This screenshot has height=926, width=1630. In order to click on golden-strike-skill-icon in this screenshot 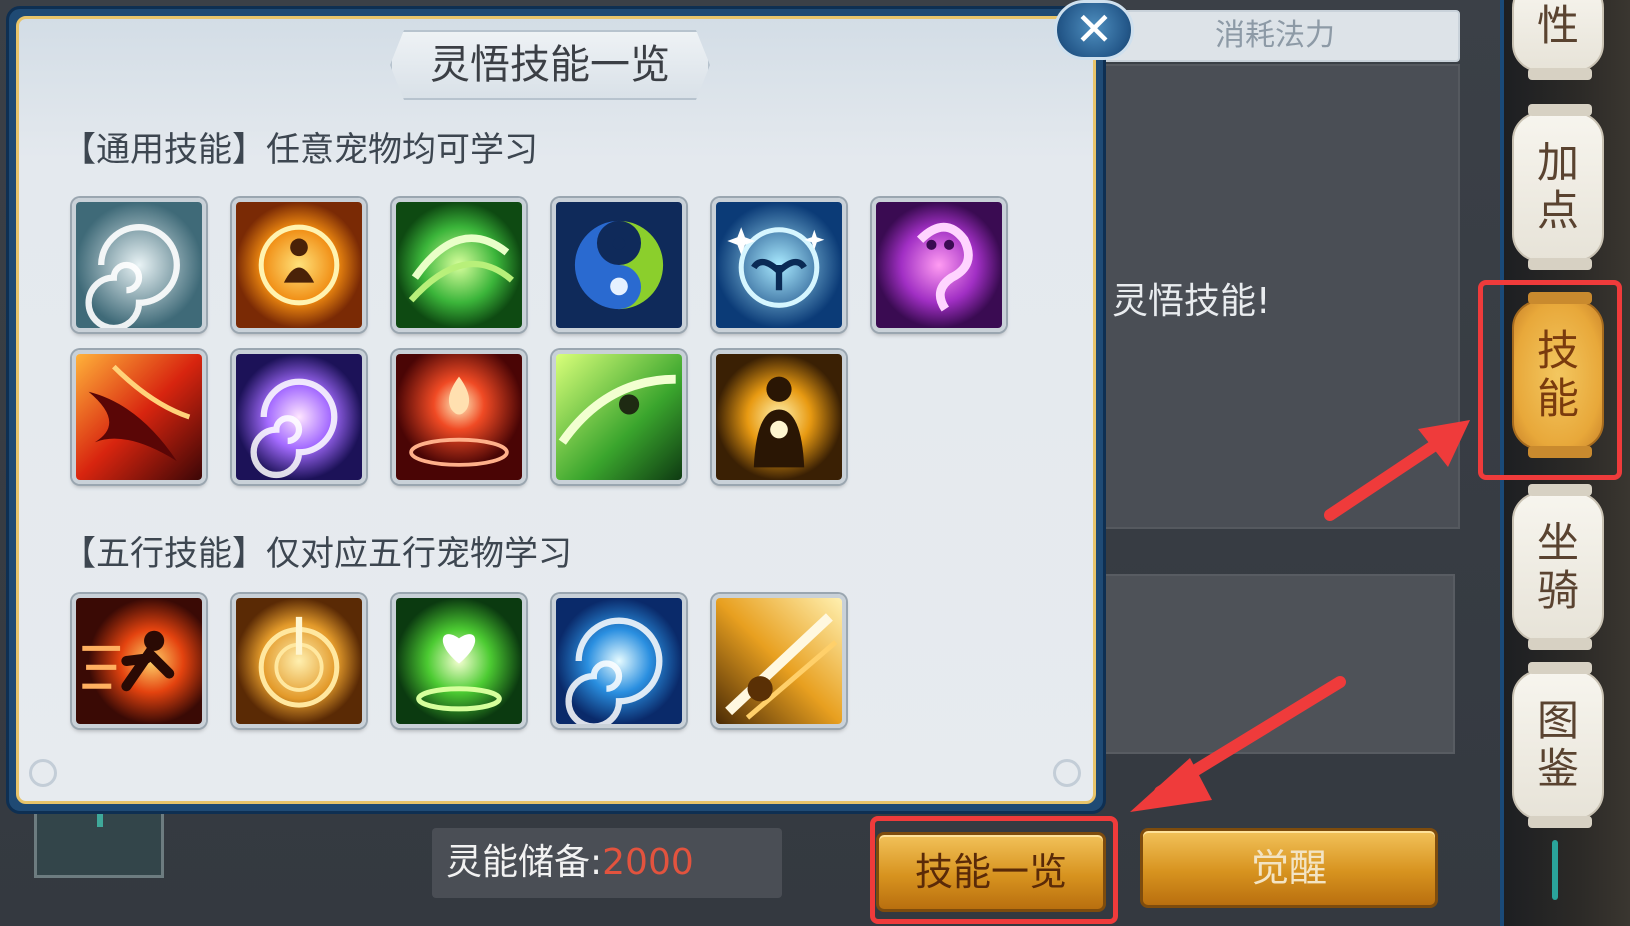, I will do `click(779, 661)`.